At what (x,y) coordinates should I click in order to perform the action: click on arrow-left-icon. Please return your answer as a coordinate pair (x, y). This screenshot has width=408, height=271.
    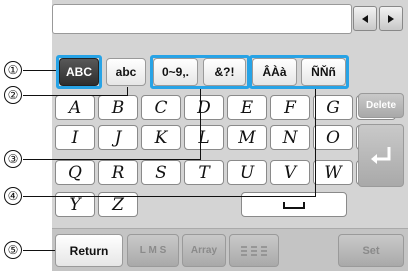
    Looking at the image, I should click on (365, 18).